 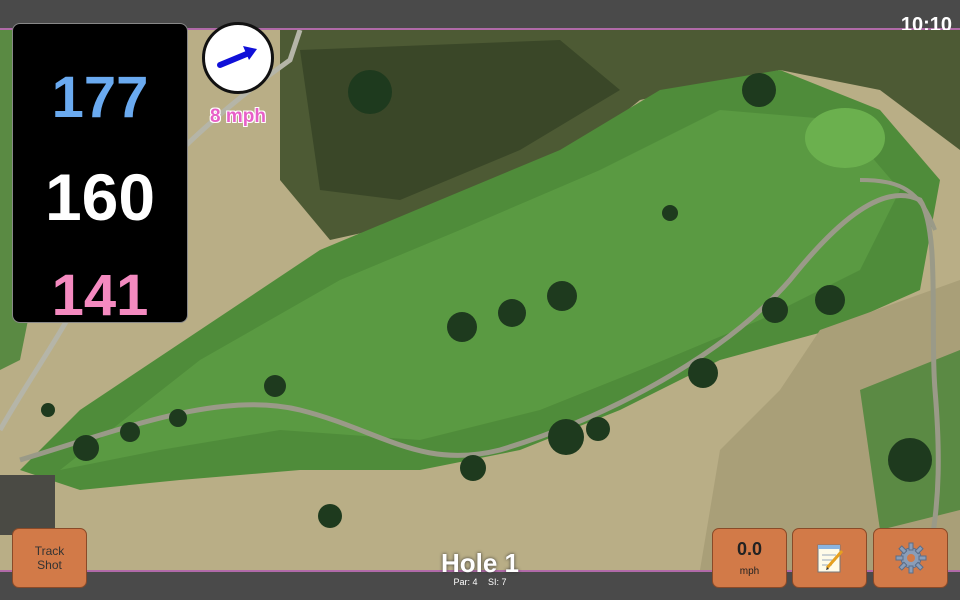 I want to click on distance-panel: 177 160 141, so click(x=100, y=175).